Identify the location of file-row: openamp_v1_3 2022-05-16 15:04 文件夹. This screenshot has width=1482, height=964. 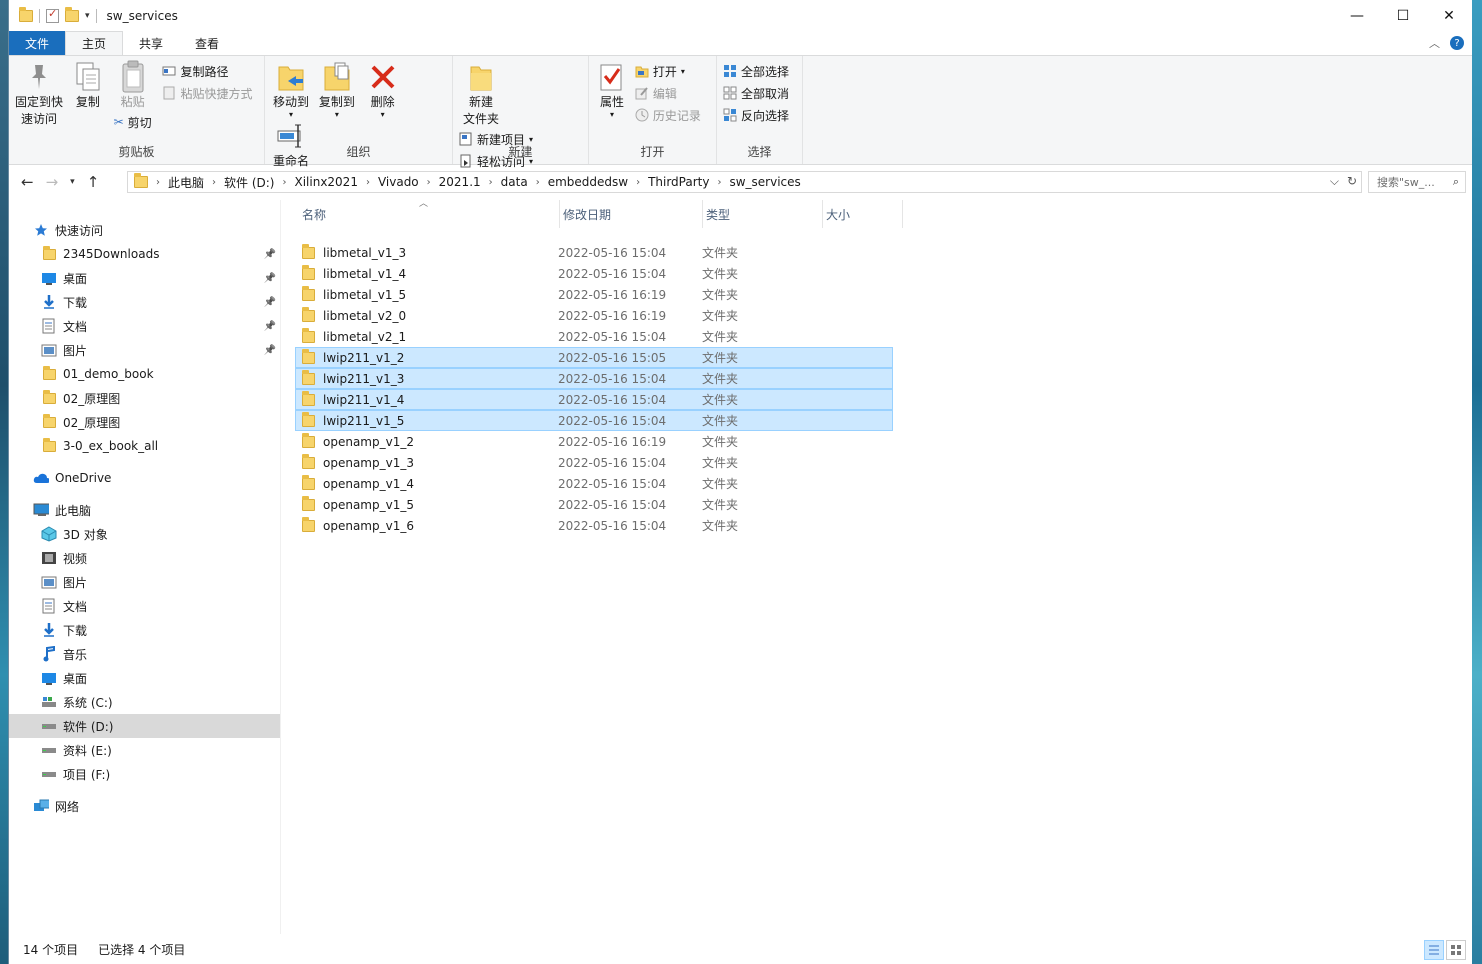
(594, 462).